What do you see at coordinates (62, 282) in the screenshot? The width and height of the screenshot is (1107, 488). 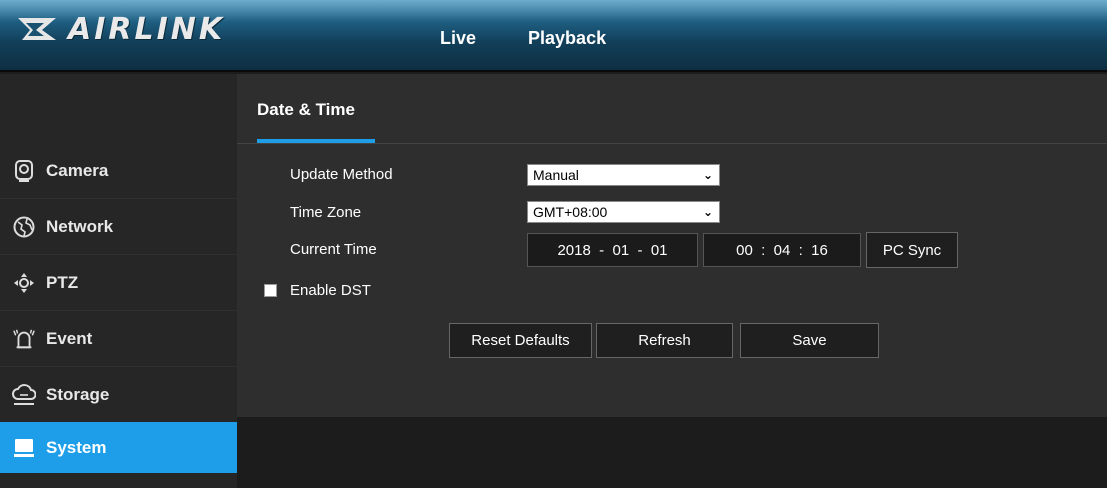 I see `sidebar-item-label: PTZ` at bounding box center [62, 282].